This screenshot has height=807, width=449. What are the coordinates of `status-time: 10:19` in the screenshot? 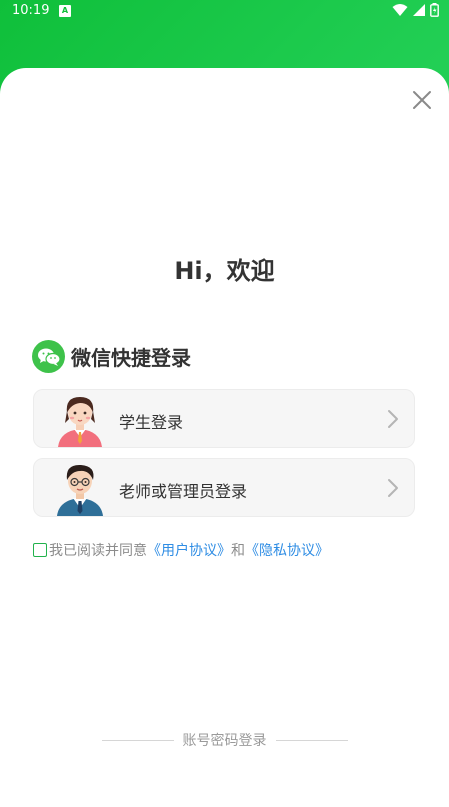 It's located at (31, 10).